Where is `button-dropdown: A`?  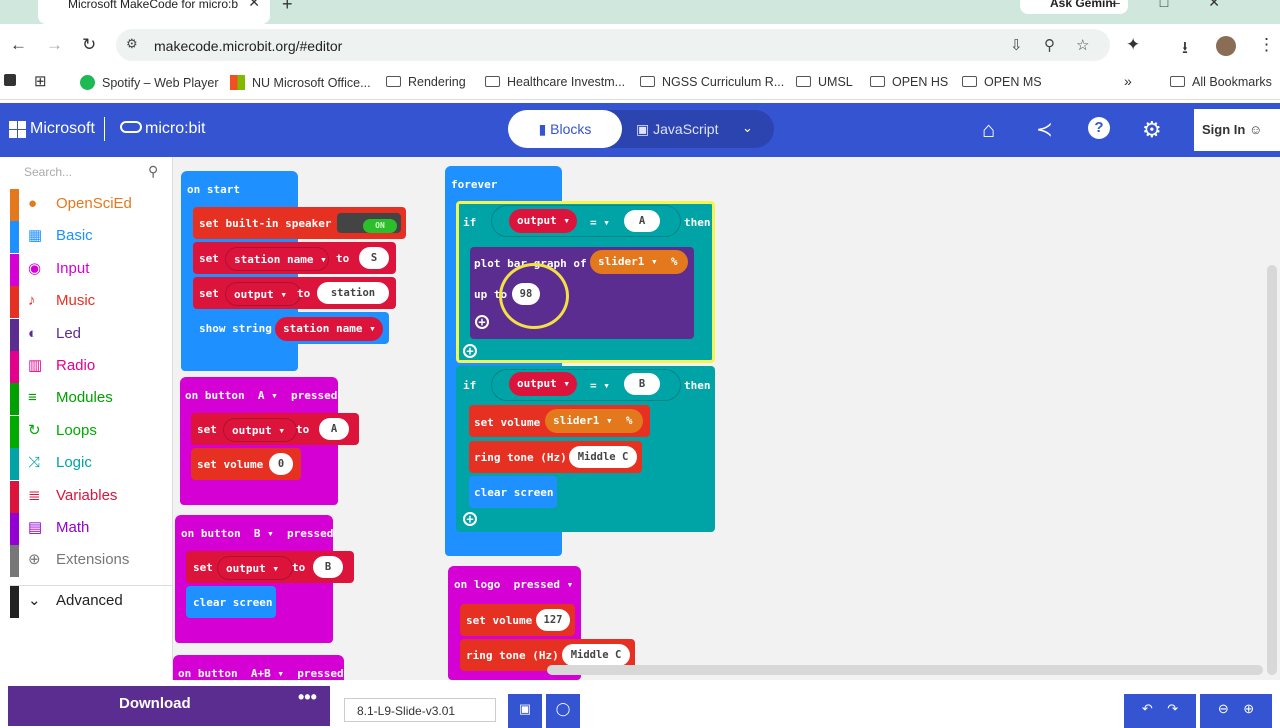 button-dropdown: A is located at coordinates (261, 395).